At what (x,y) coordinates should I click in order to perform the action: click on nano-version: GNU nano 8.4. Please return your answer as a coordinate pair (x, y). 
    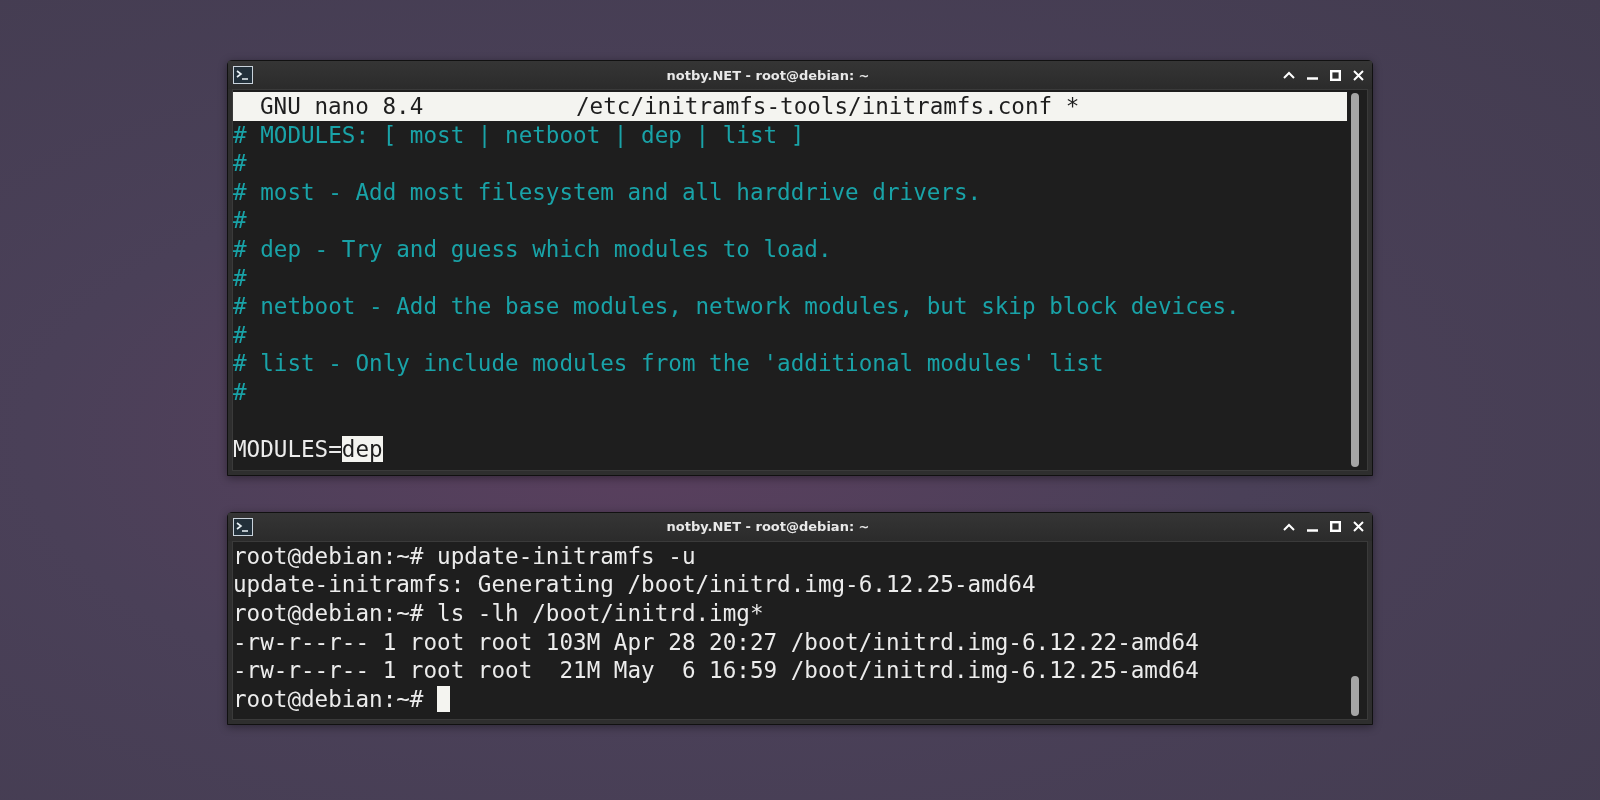
    Looking at the image, I should click on (342, 106).